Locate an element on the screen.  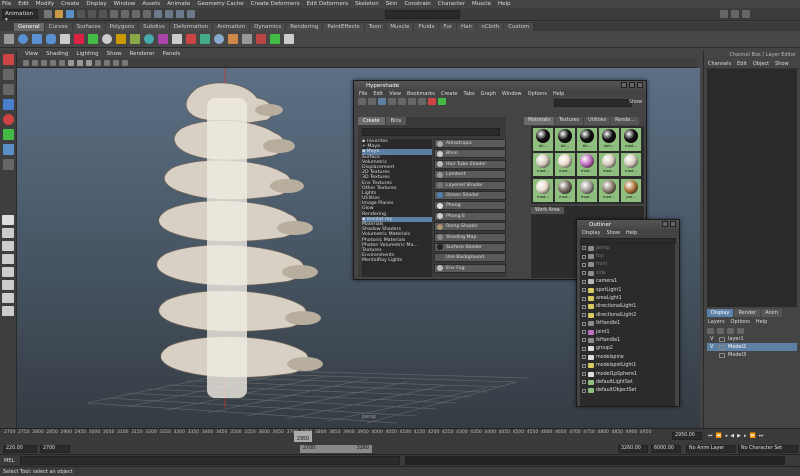
paint-select-icon is located at coordinates (8, 89).